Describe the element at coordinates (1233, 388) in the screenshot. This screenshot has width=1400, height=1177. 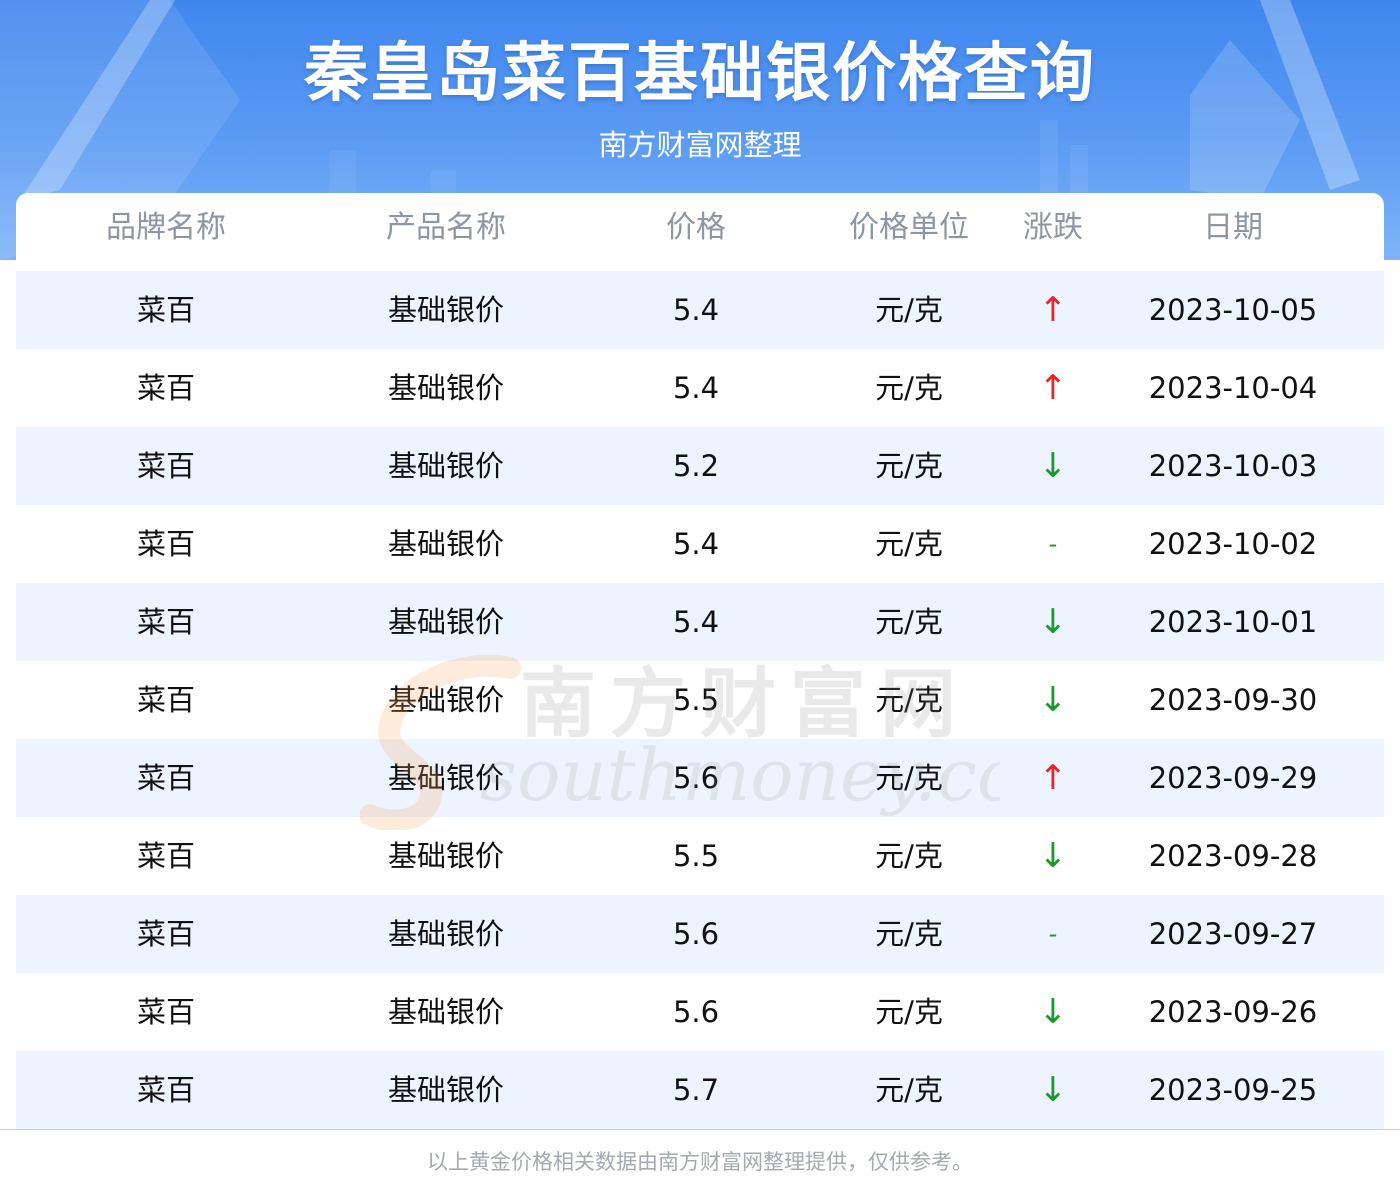
I see `date-cell: 2023-10-04` at that location.